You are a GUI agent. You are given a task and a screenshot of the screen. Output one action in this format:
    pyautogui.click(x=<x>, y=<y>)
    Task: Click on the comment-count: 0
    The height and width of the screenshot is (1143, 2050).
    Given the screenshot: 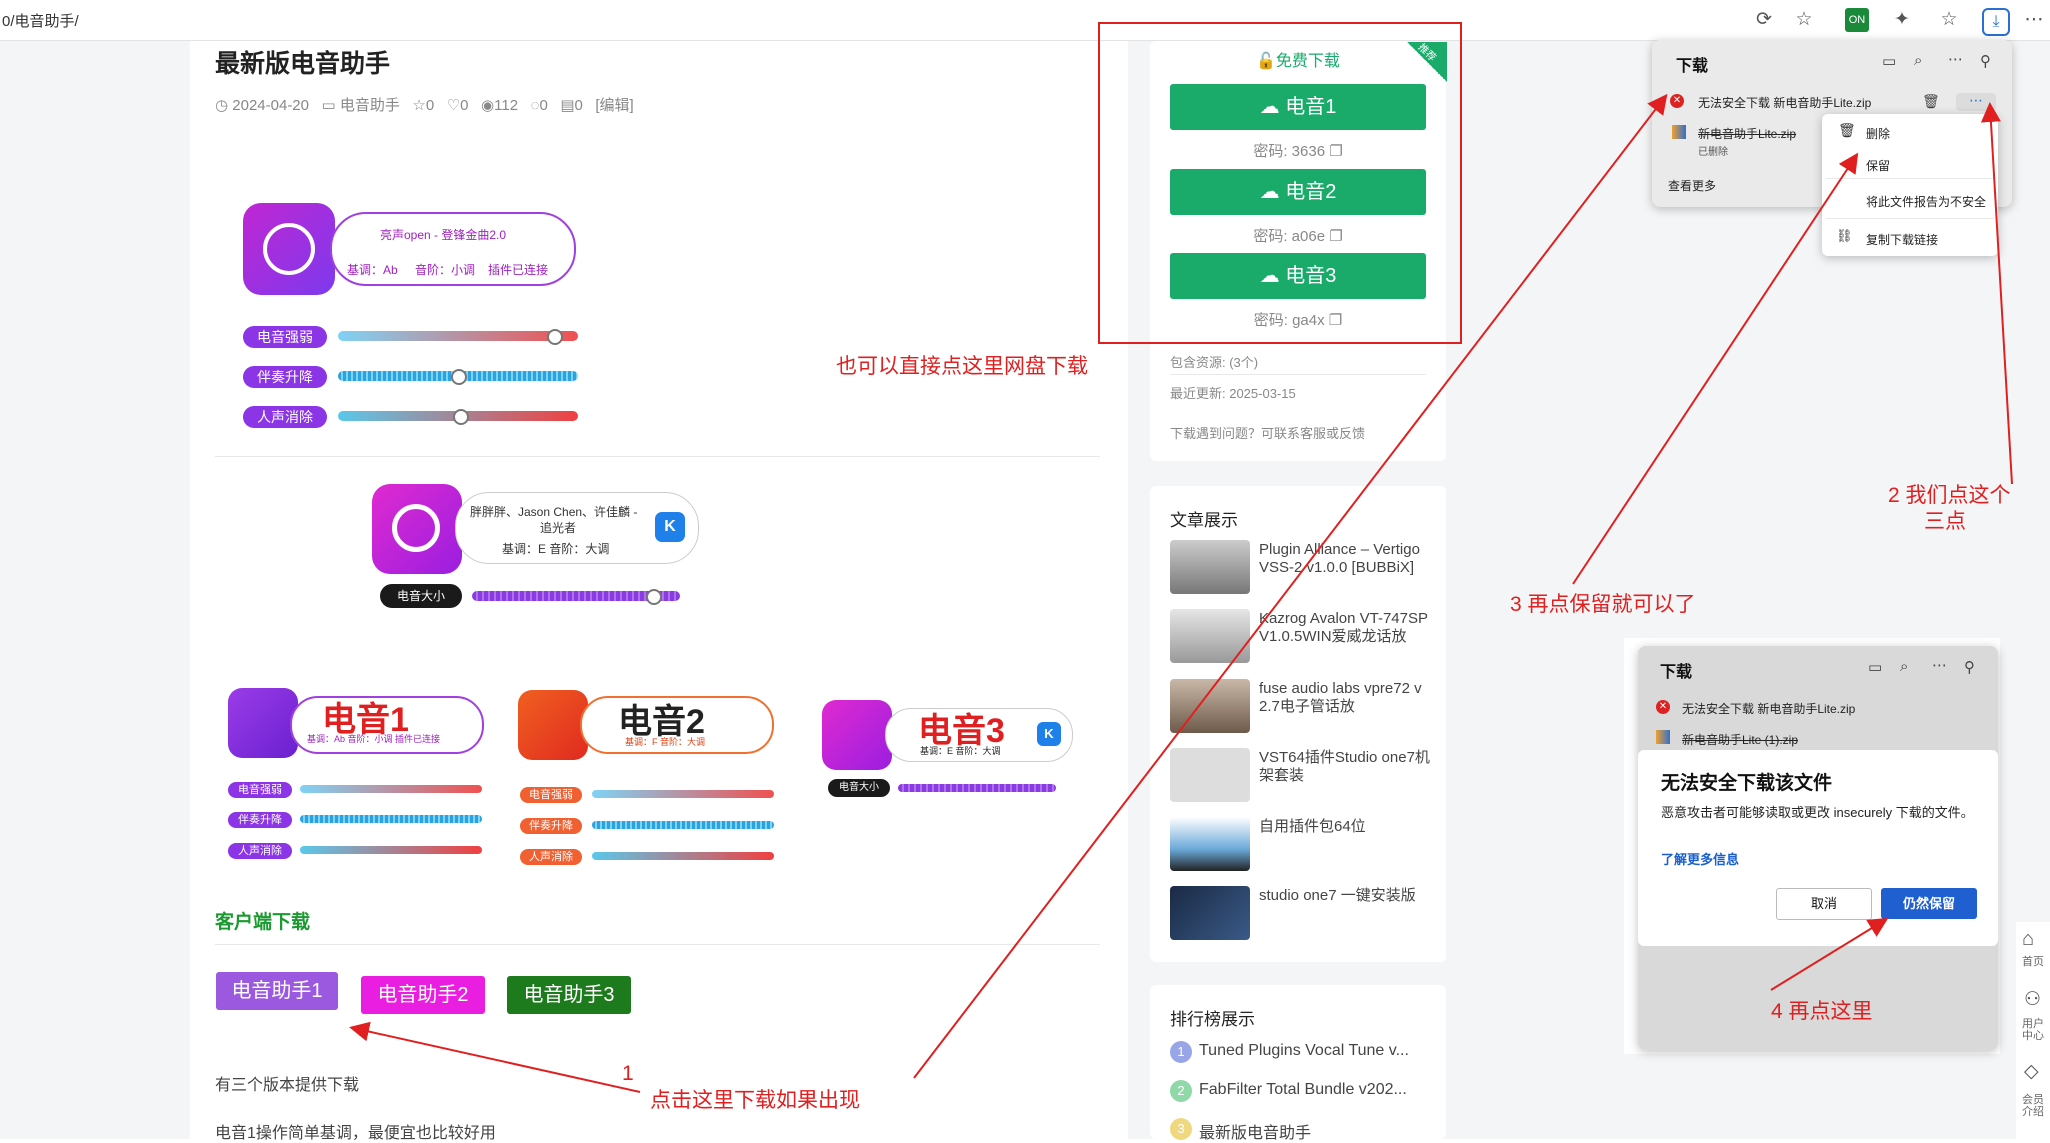 What is the action you would take?
    pyautogui.click(x=543, y=105)
    